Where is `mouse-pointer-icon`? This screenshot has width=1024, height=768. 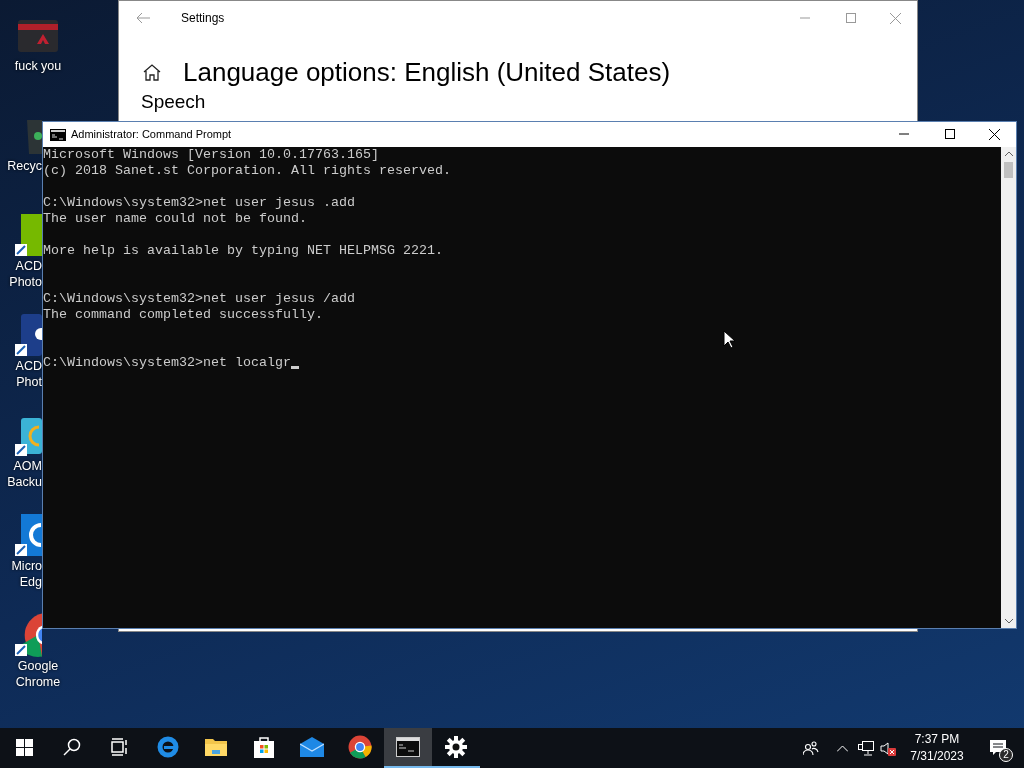
mouse-pointer-icon is located at coordinates (729, 339).